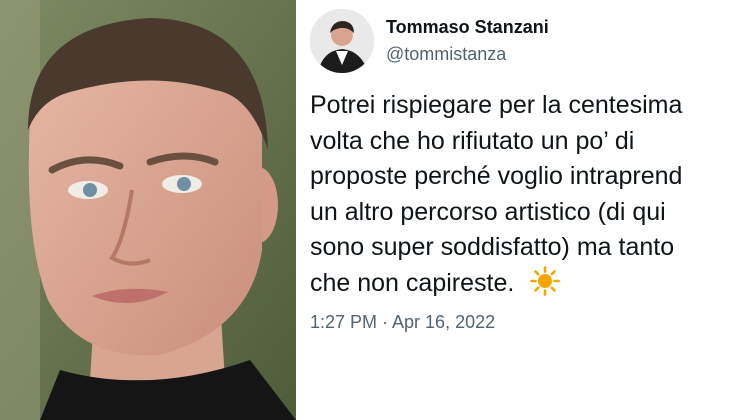 The height and width of the screenshot is (420, 740). Describe the element at coordinates (472, 140) in the screenshot. I see `tweet-text-line: volta che ho rifiutato un po’ di` at that location.